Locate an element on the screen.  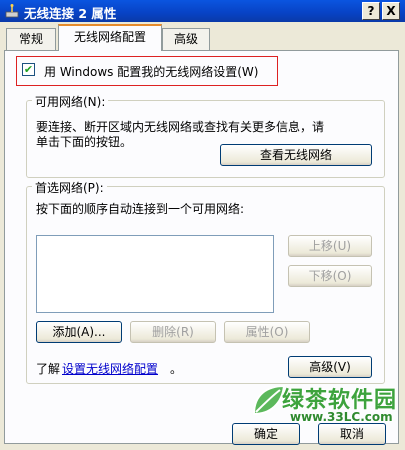
advanced-button: 高级(V) is located at coordinates (330, 367).